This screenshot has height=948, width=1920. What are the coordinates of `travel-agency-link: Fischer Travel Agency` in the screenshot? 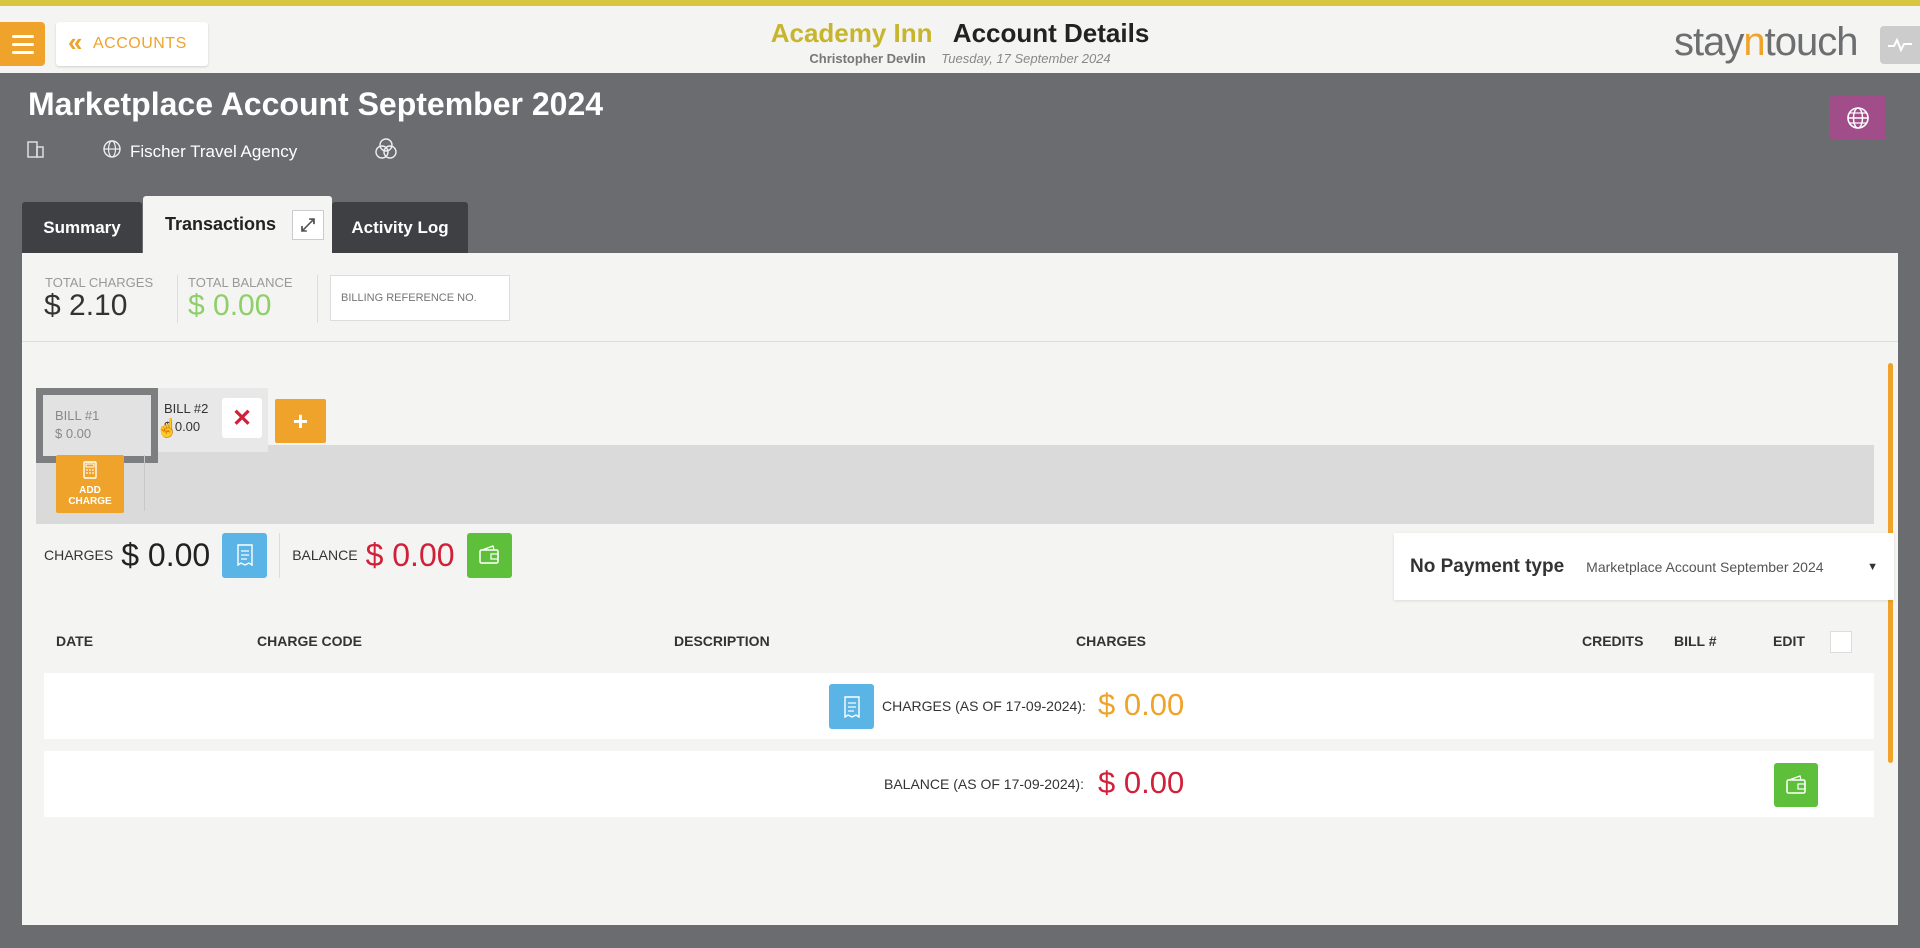 It's located at (213, 152).